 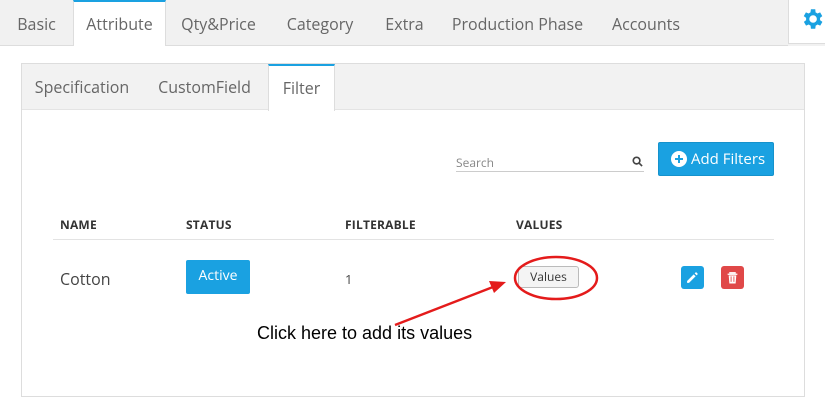 What do you see at coordinates (365, 333) in the screenshot?
I see `annotation-text: Click here to add its values` at bounding box center [365, 333].